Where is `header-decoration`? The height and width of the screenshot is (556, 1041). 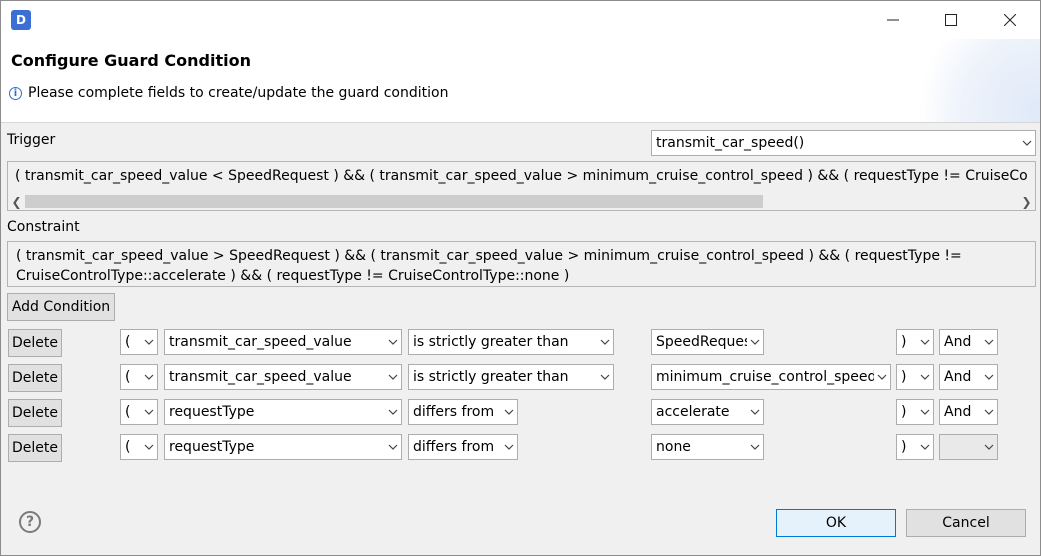
header-decoration is located at coordinates (970, 80).